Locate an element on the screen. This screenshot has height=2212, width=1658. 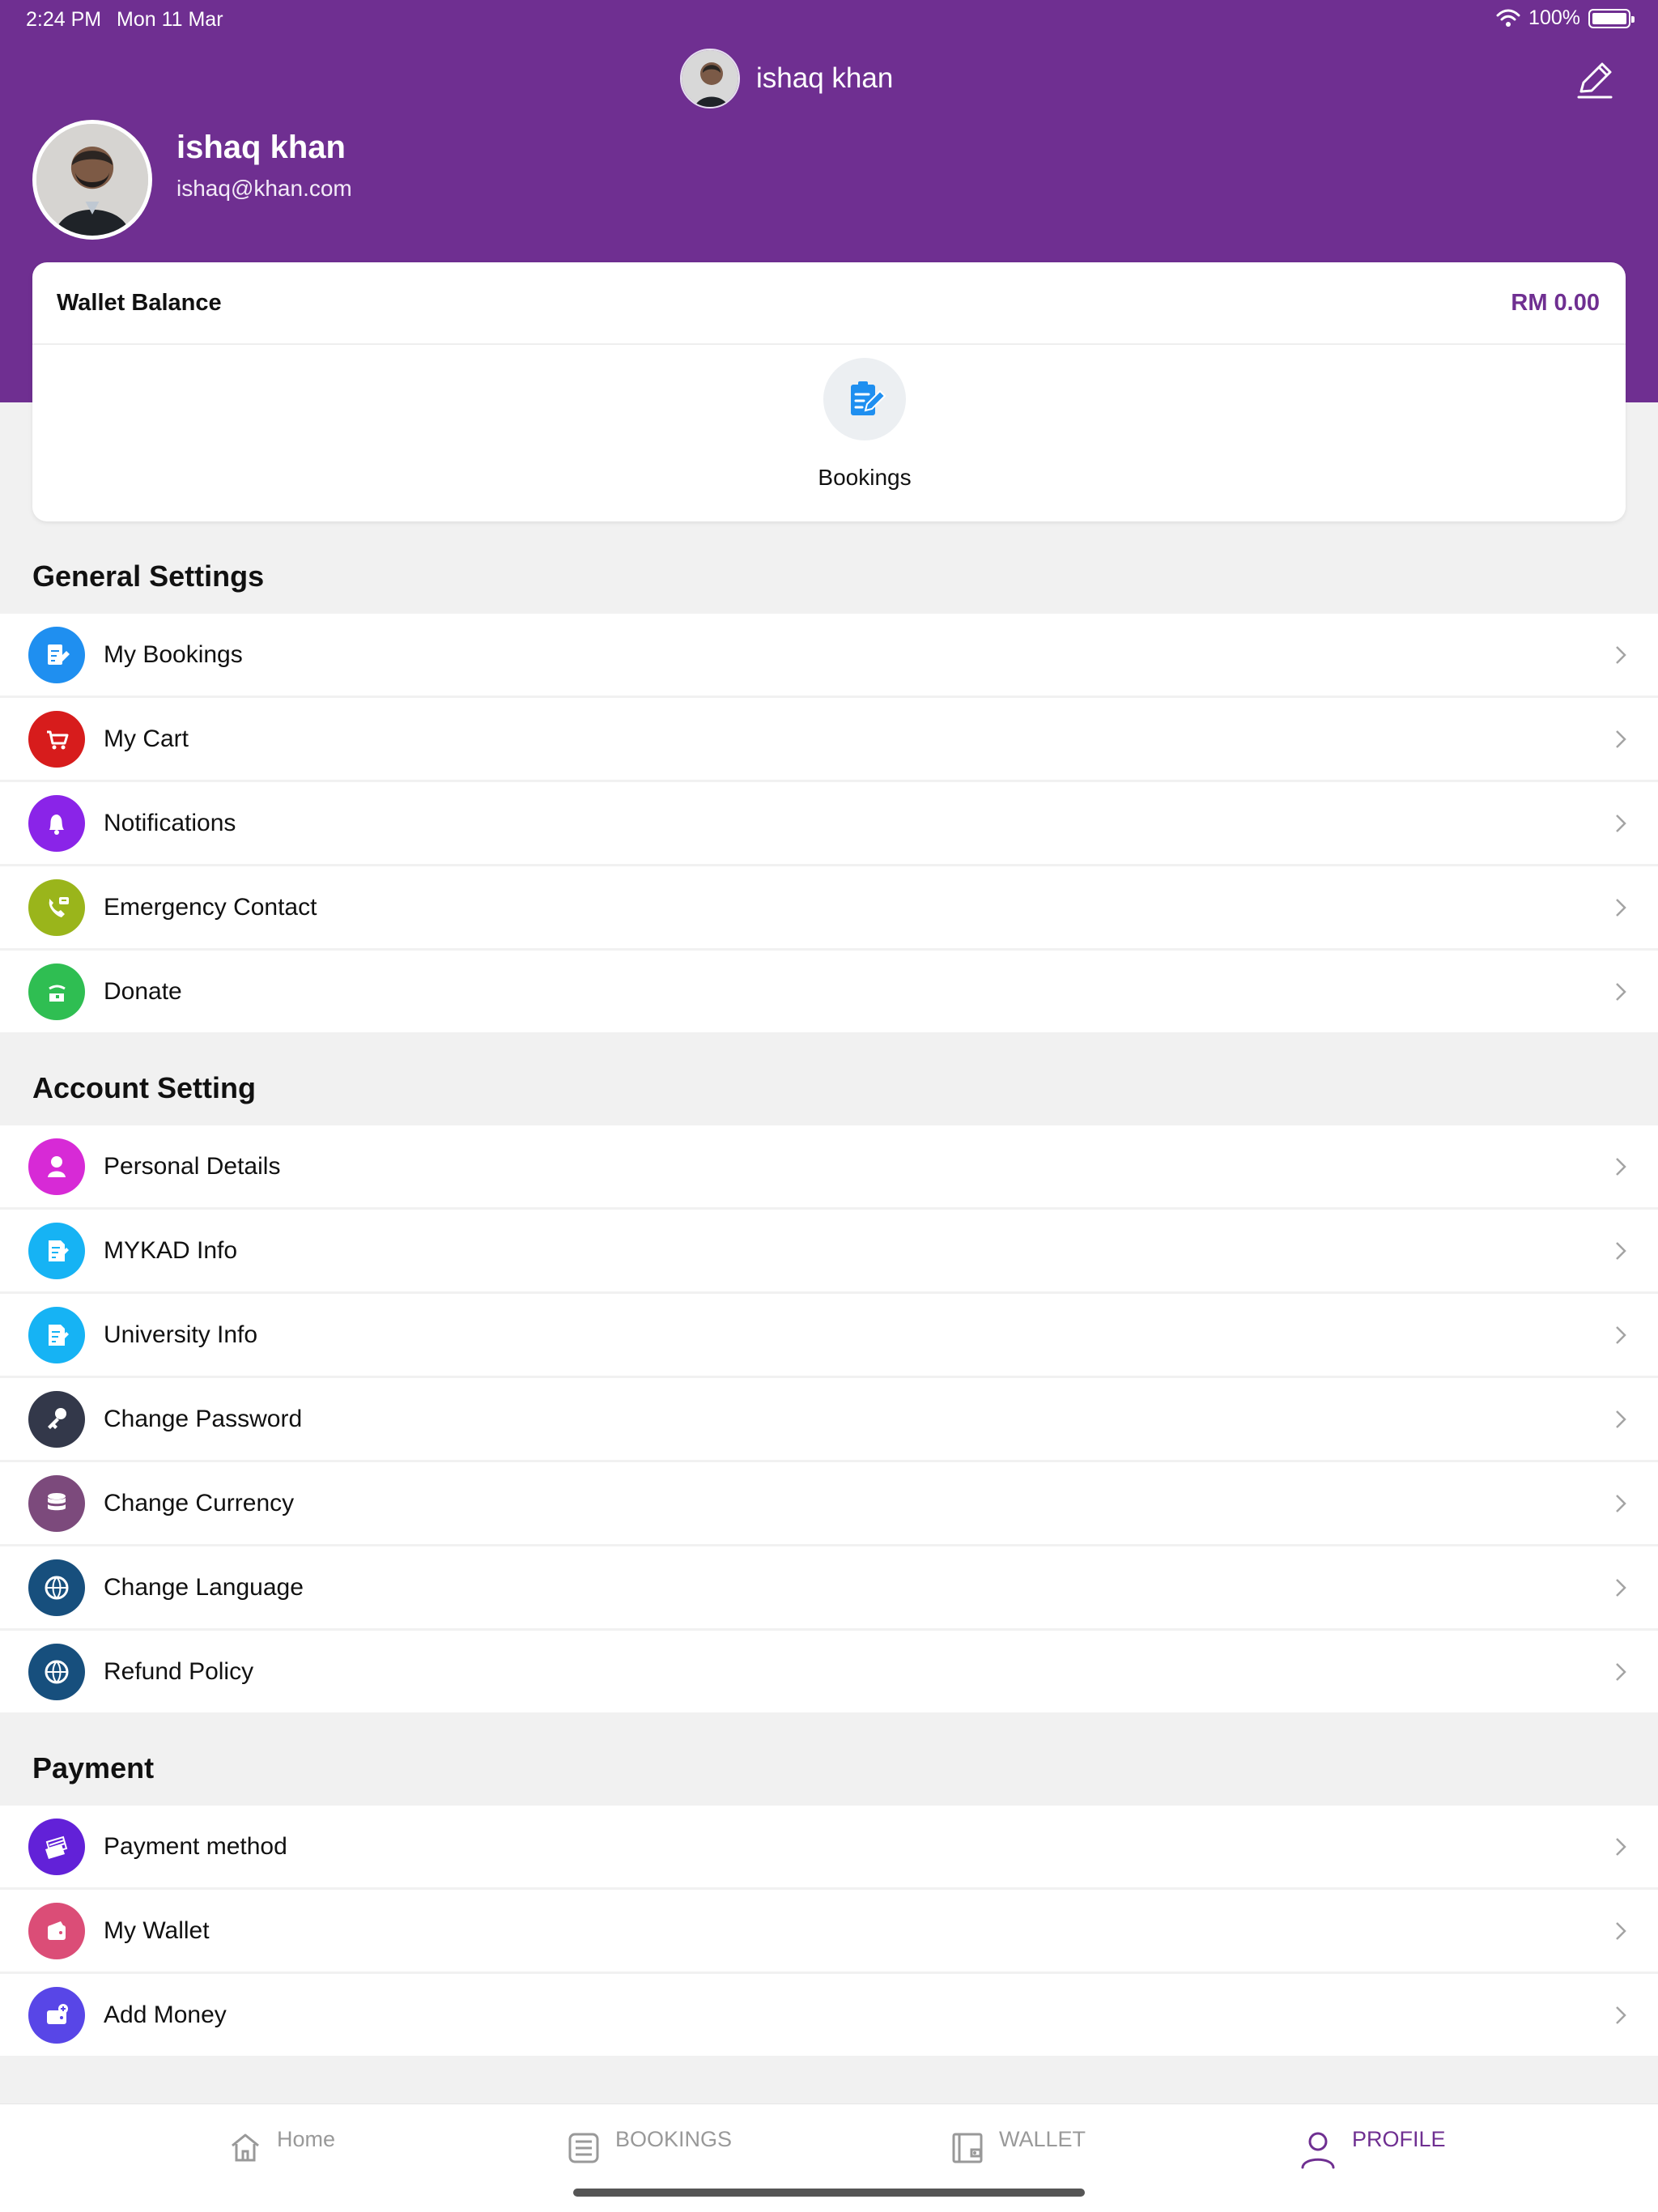
wallet-balance-label: Wallet Balance is located at coordinates (139, 303).